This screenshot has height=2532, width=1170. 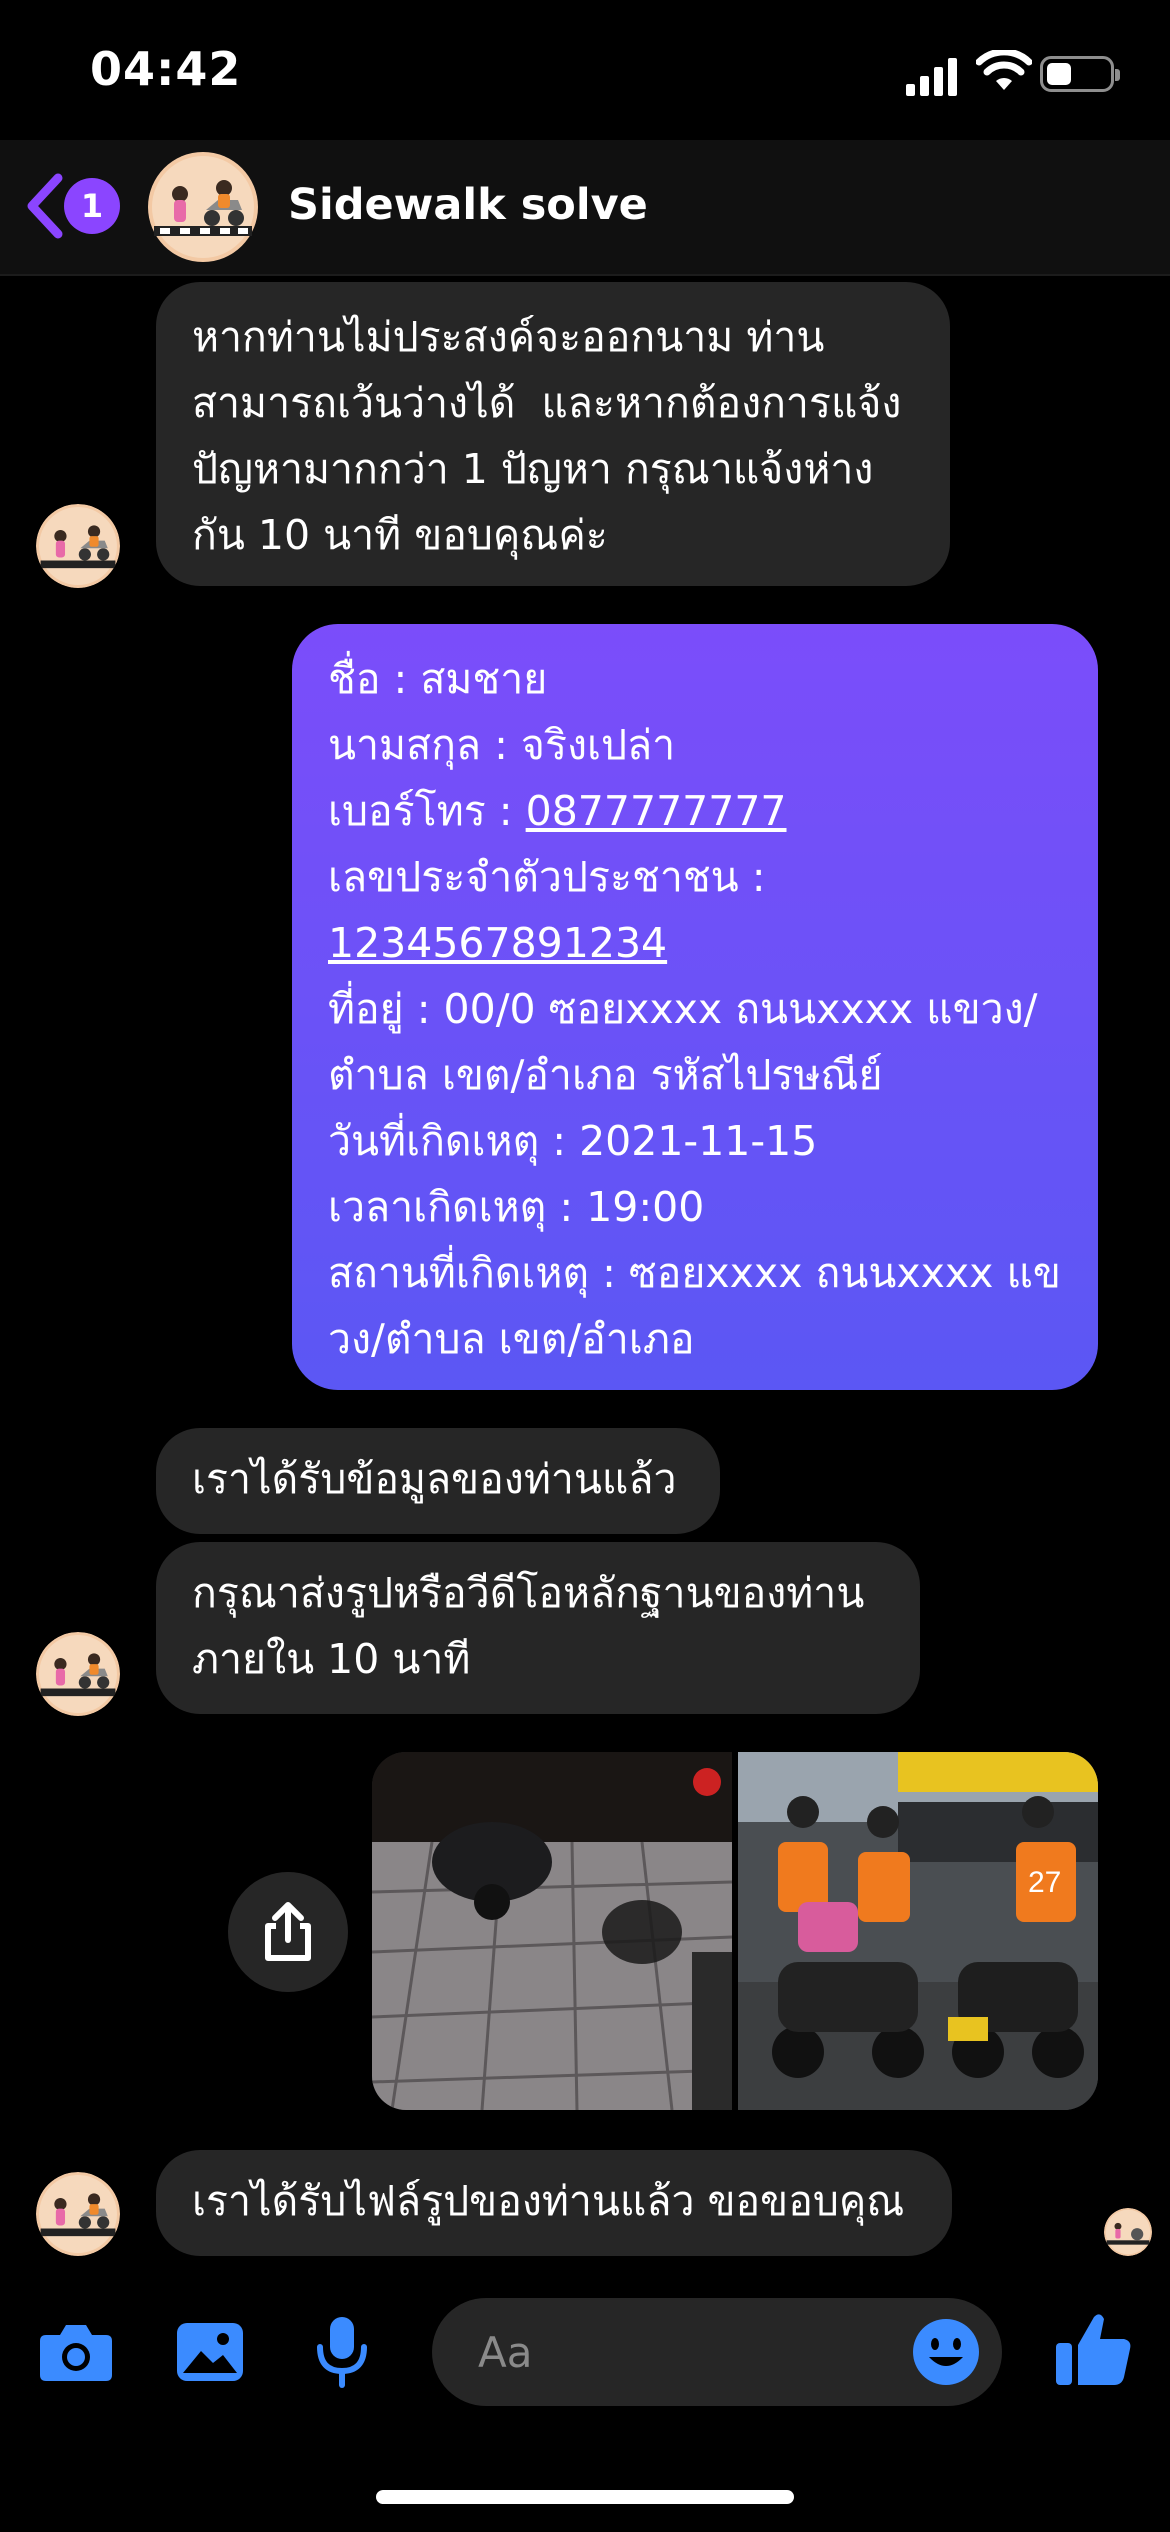 I want to click on home-indicator, so click(x=585, y=2497).